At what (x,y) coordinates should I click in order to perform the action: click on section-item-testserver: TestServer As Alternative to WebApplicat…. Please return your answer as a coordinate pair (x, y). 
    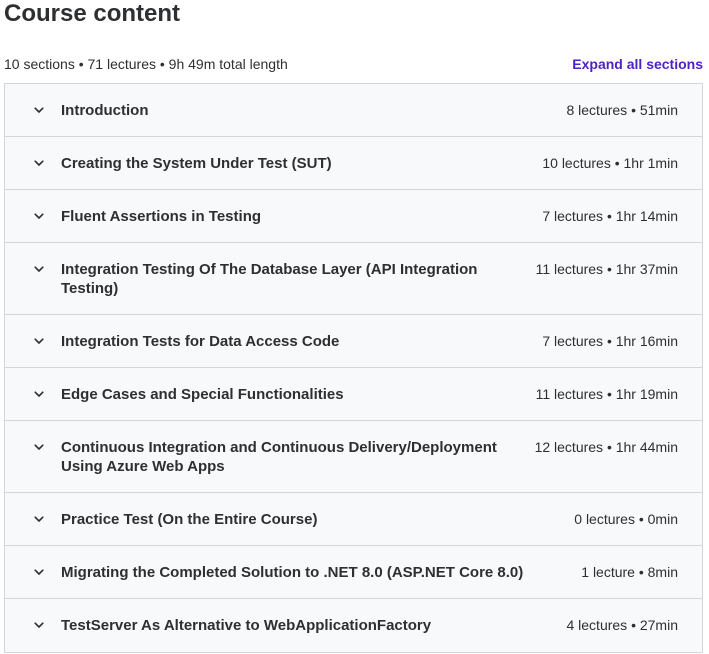
    Looking at the image, I should click on (353, 625).